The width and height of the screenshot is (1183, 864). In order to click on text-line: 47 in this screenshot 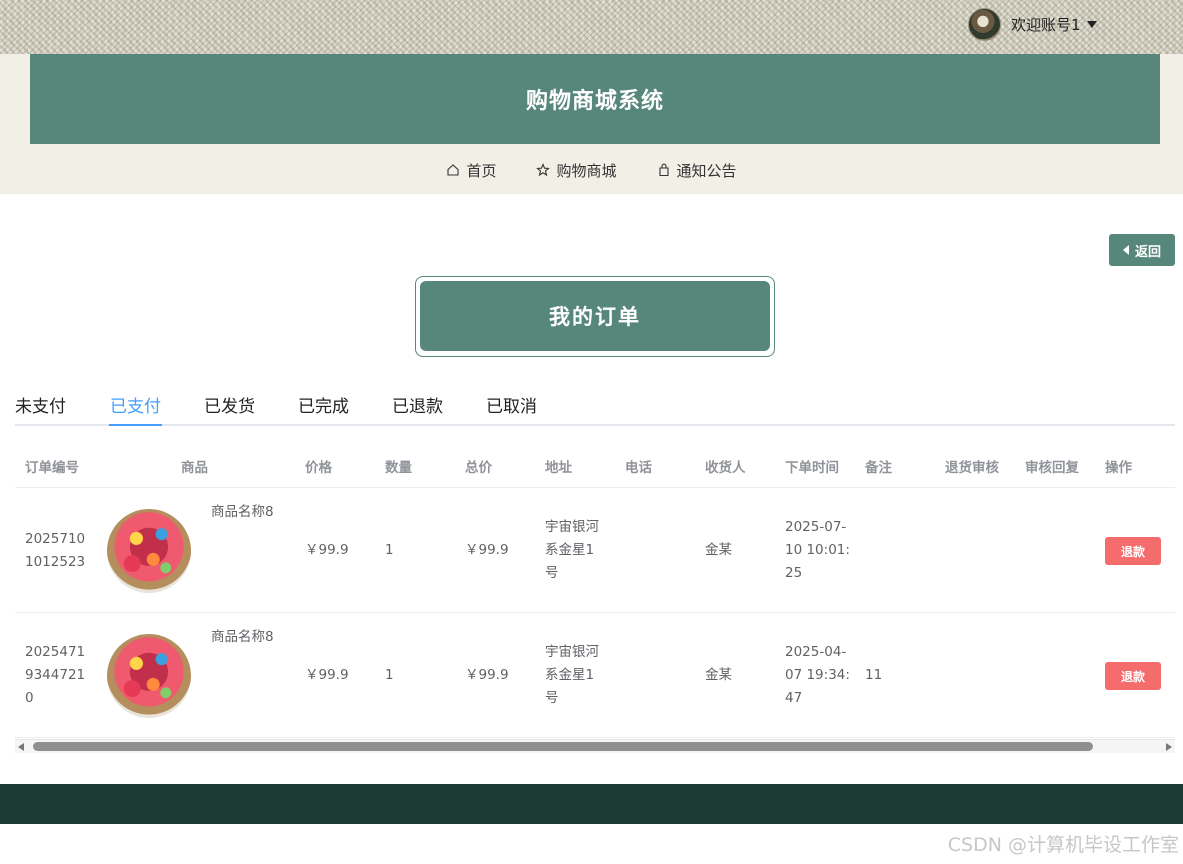, I will do `click(794, 698)`.